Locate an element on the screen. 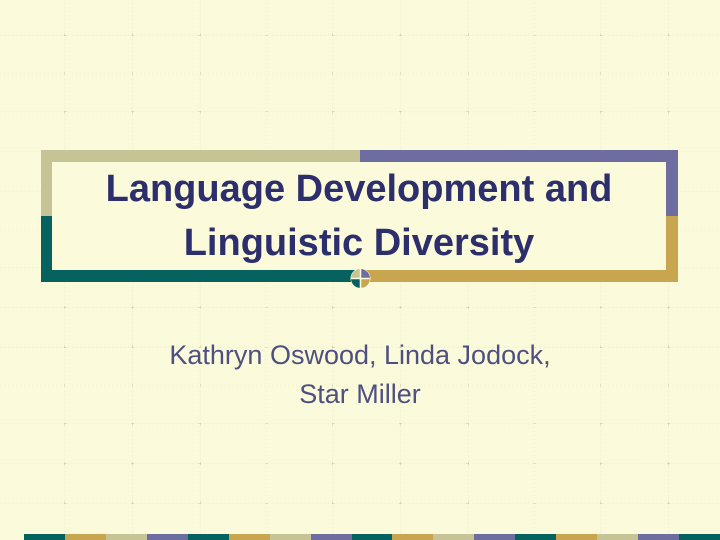  quadrant-emblem-icon is located at coordinates (360, 278).